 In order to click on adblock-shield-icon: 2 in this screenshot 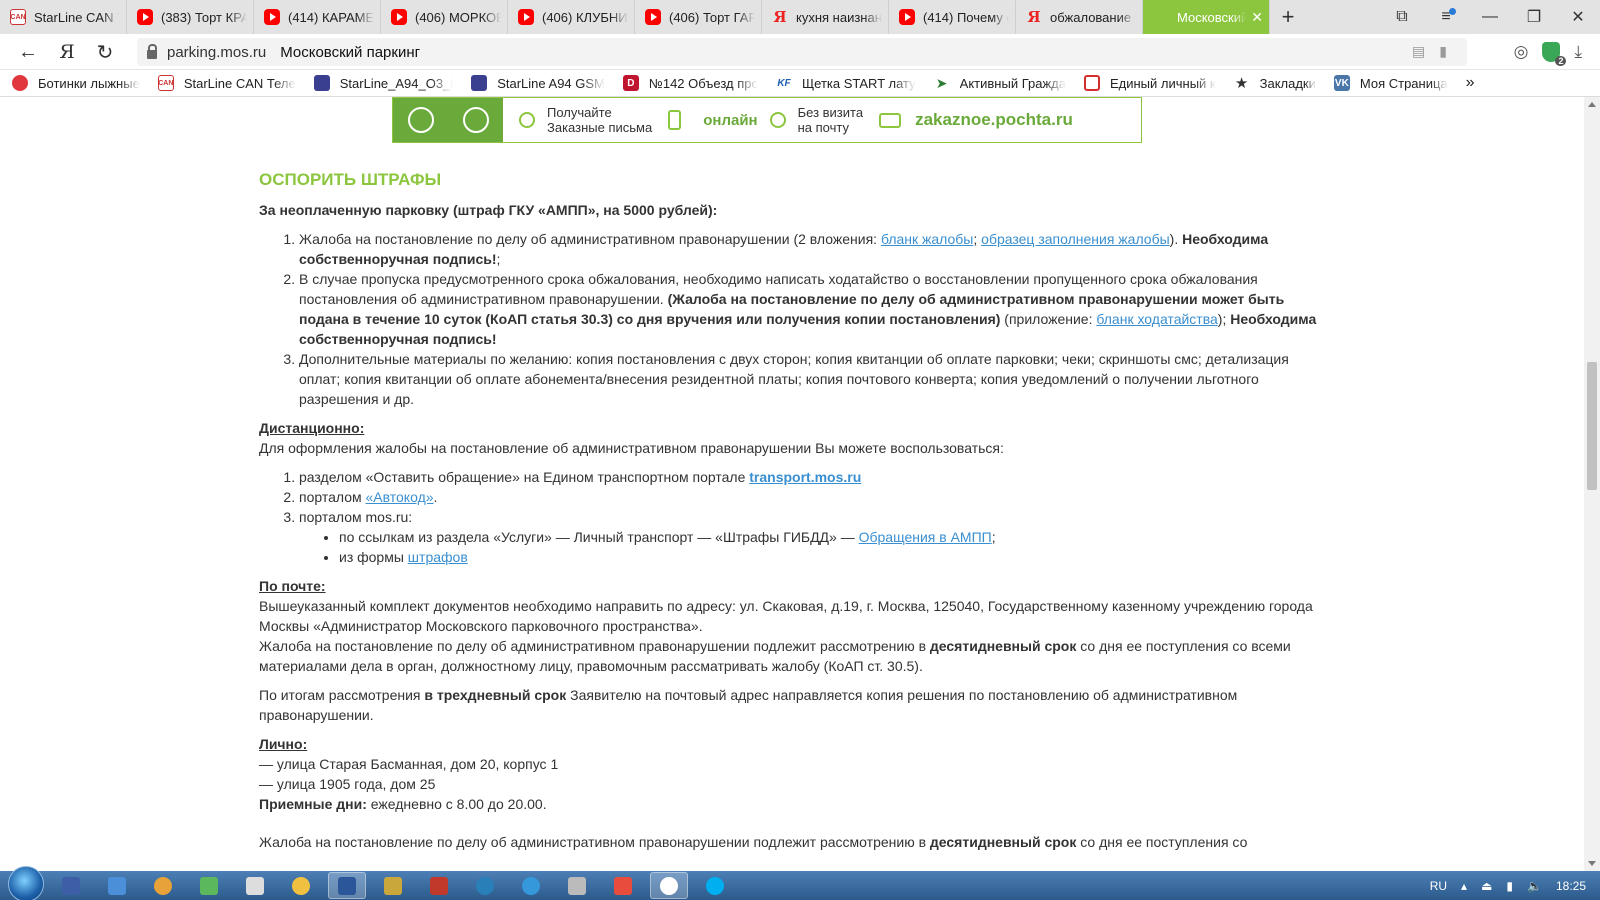, I will do `click(1554, 54)`.